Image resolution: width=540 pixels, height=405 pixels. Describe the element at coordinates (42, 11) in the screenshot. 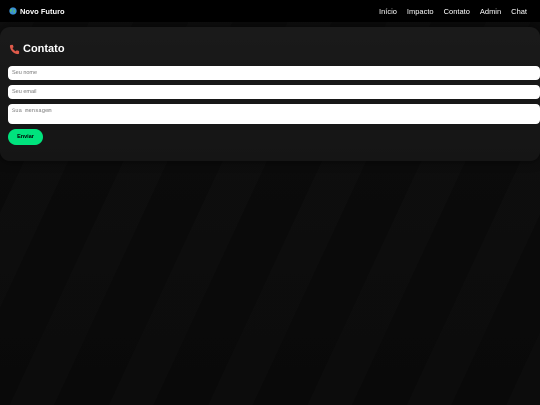

I see `brand-label: Novo Futuro` at that location.